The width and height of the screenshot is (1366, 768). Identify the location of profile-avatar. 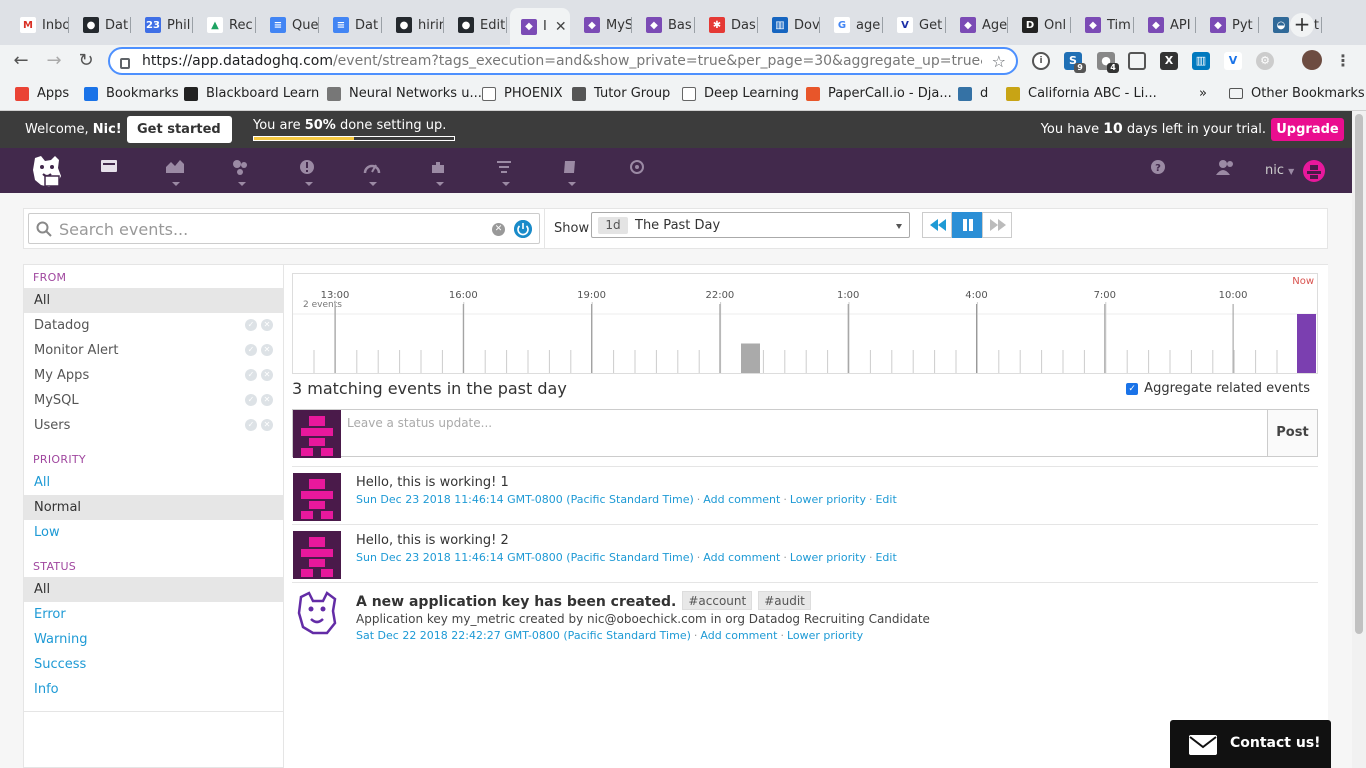
(1312, 60).